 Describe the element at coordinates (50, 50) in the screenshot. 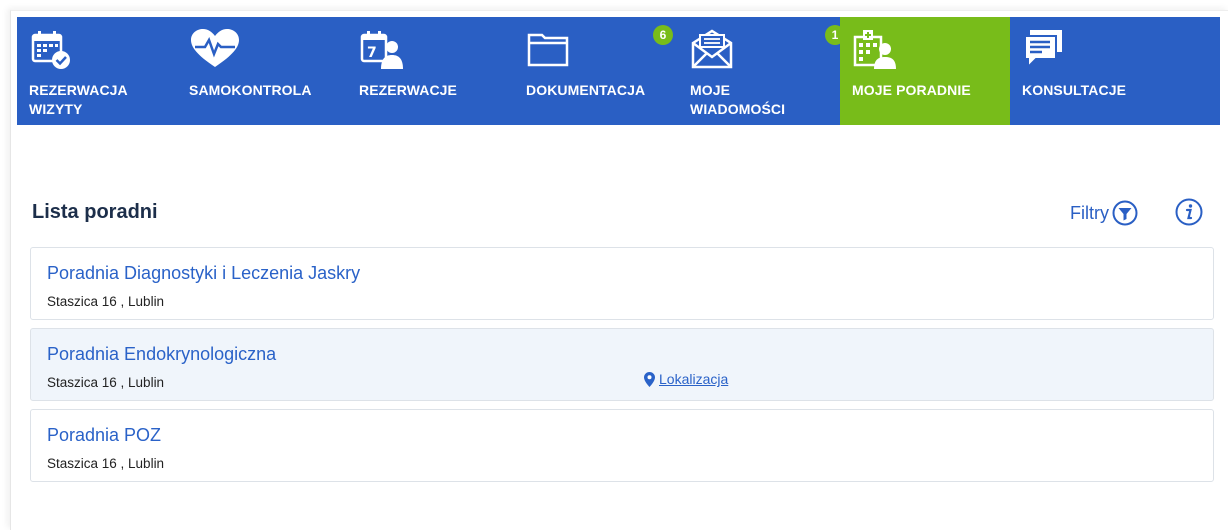

I see `calendar-check-icon` at that location.